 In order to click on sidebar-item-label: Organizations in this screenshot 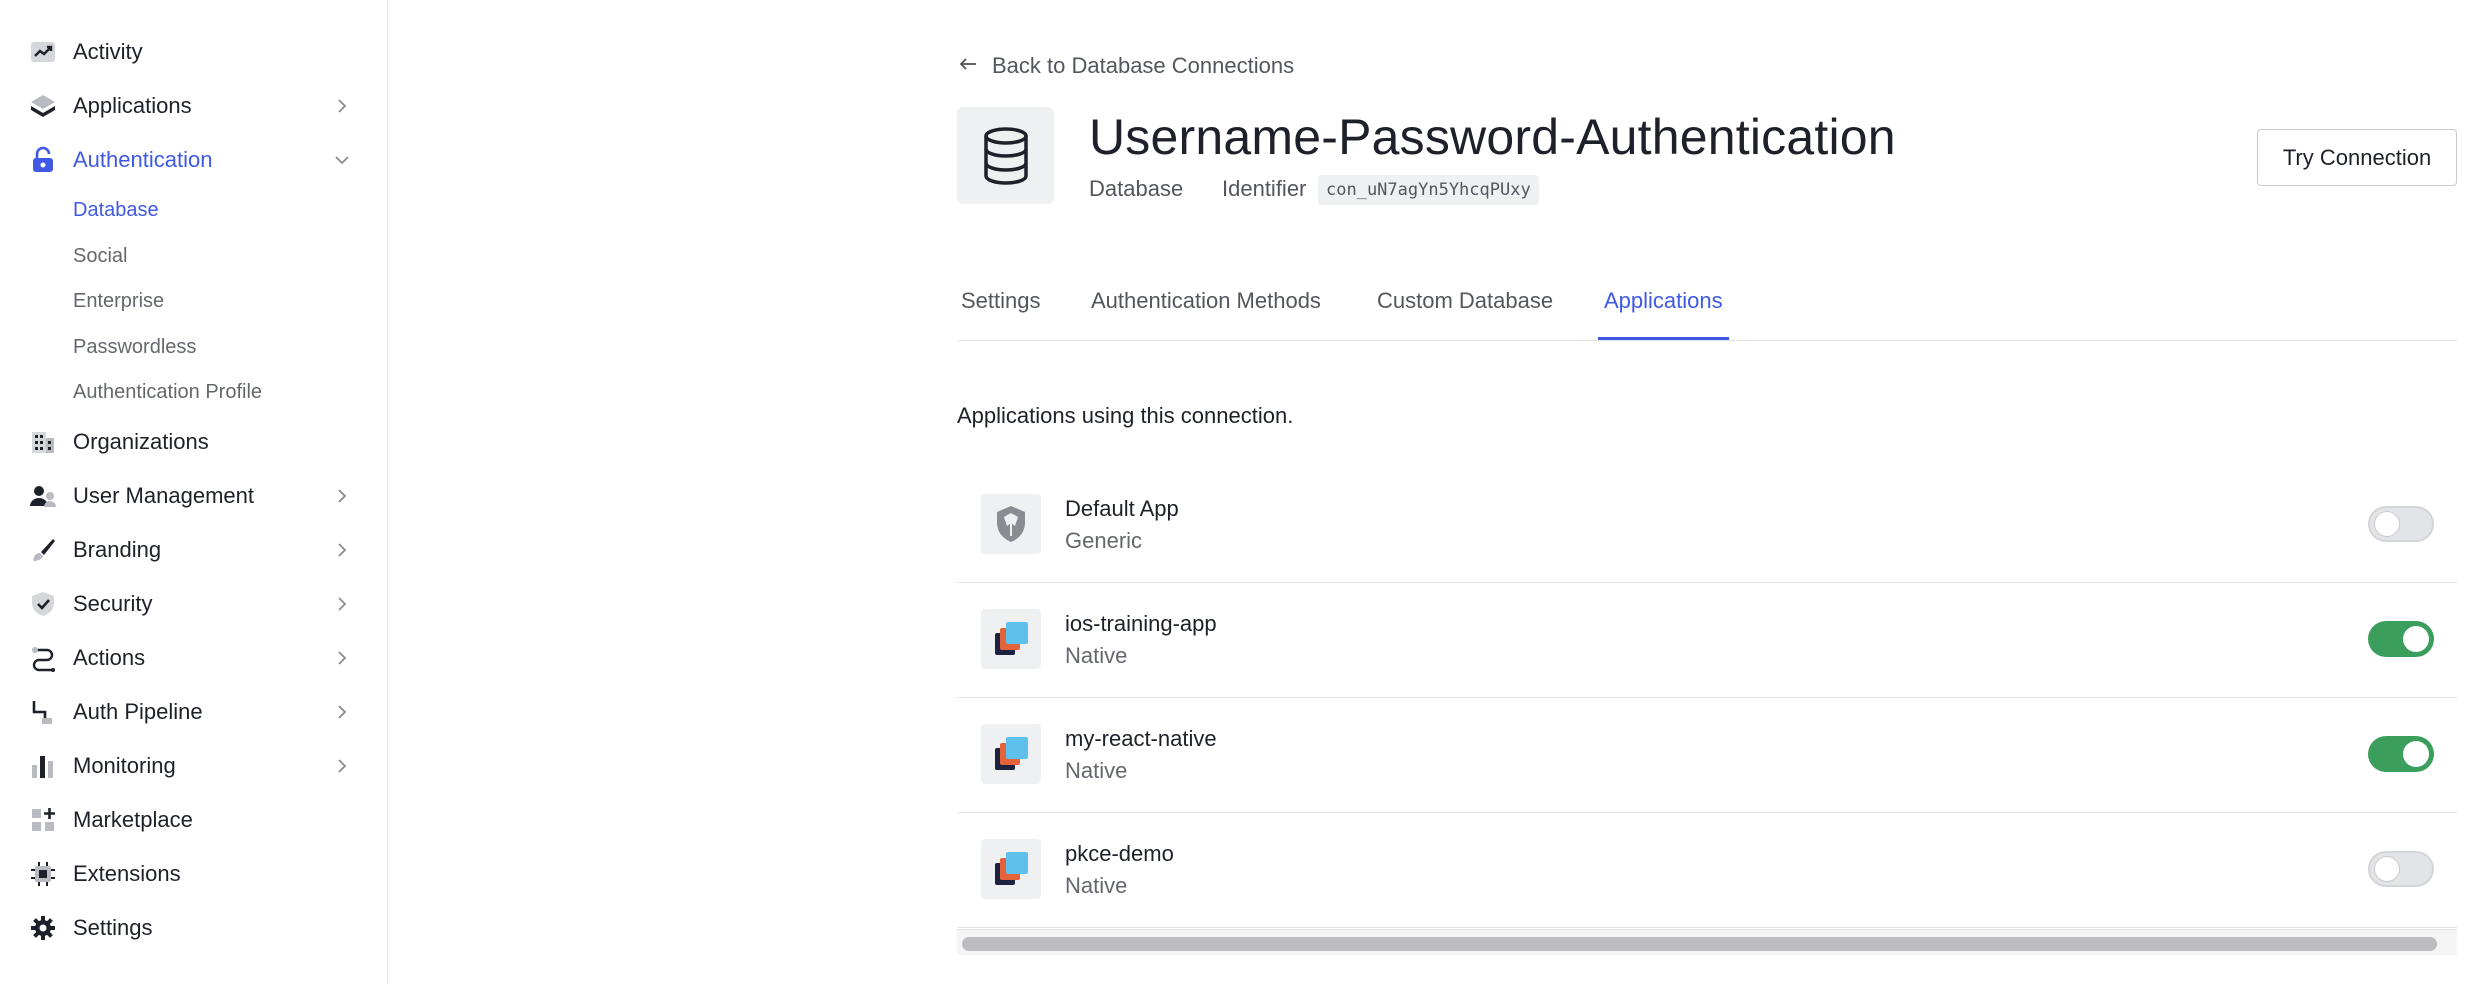, I will do `click(141, 441)`.